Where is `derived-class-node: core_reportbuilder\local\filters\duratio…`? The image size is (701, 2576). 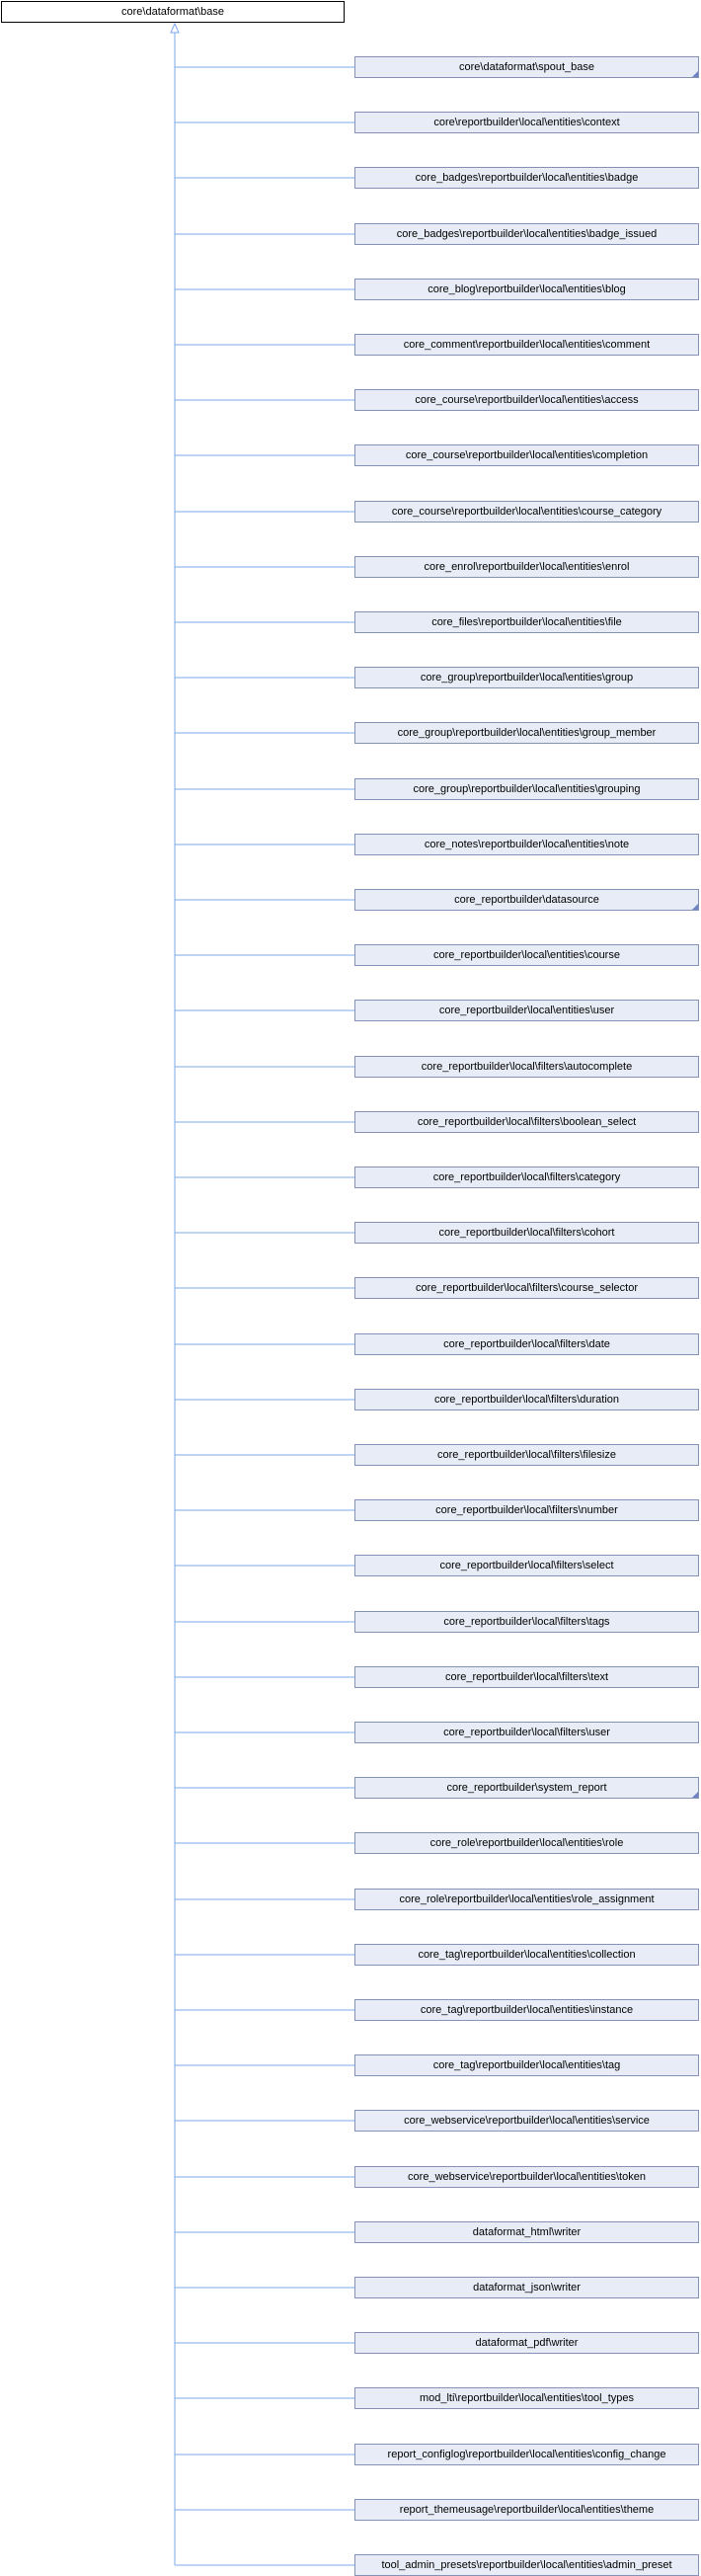 derived-class-node: core_reportbuilder\local\filters\duratio… is located at coordinates (526, 1399).